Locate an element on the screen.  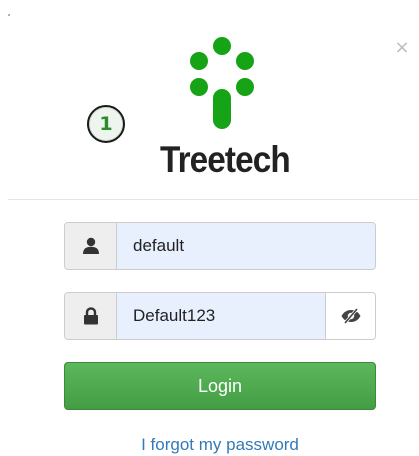
password-input is located at coordinates (221, 316).